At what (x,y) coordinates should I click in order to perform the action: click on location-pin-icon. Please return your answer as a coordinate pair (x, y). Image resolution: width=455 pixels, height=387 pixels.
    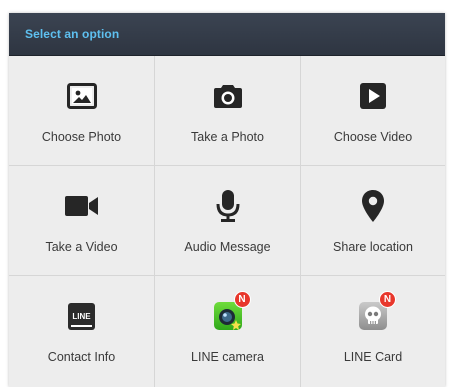
    Looking at the image, I should click on (373, 206).